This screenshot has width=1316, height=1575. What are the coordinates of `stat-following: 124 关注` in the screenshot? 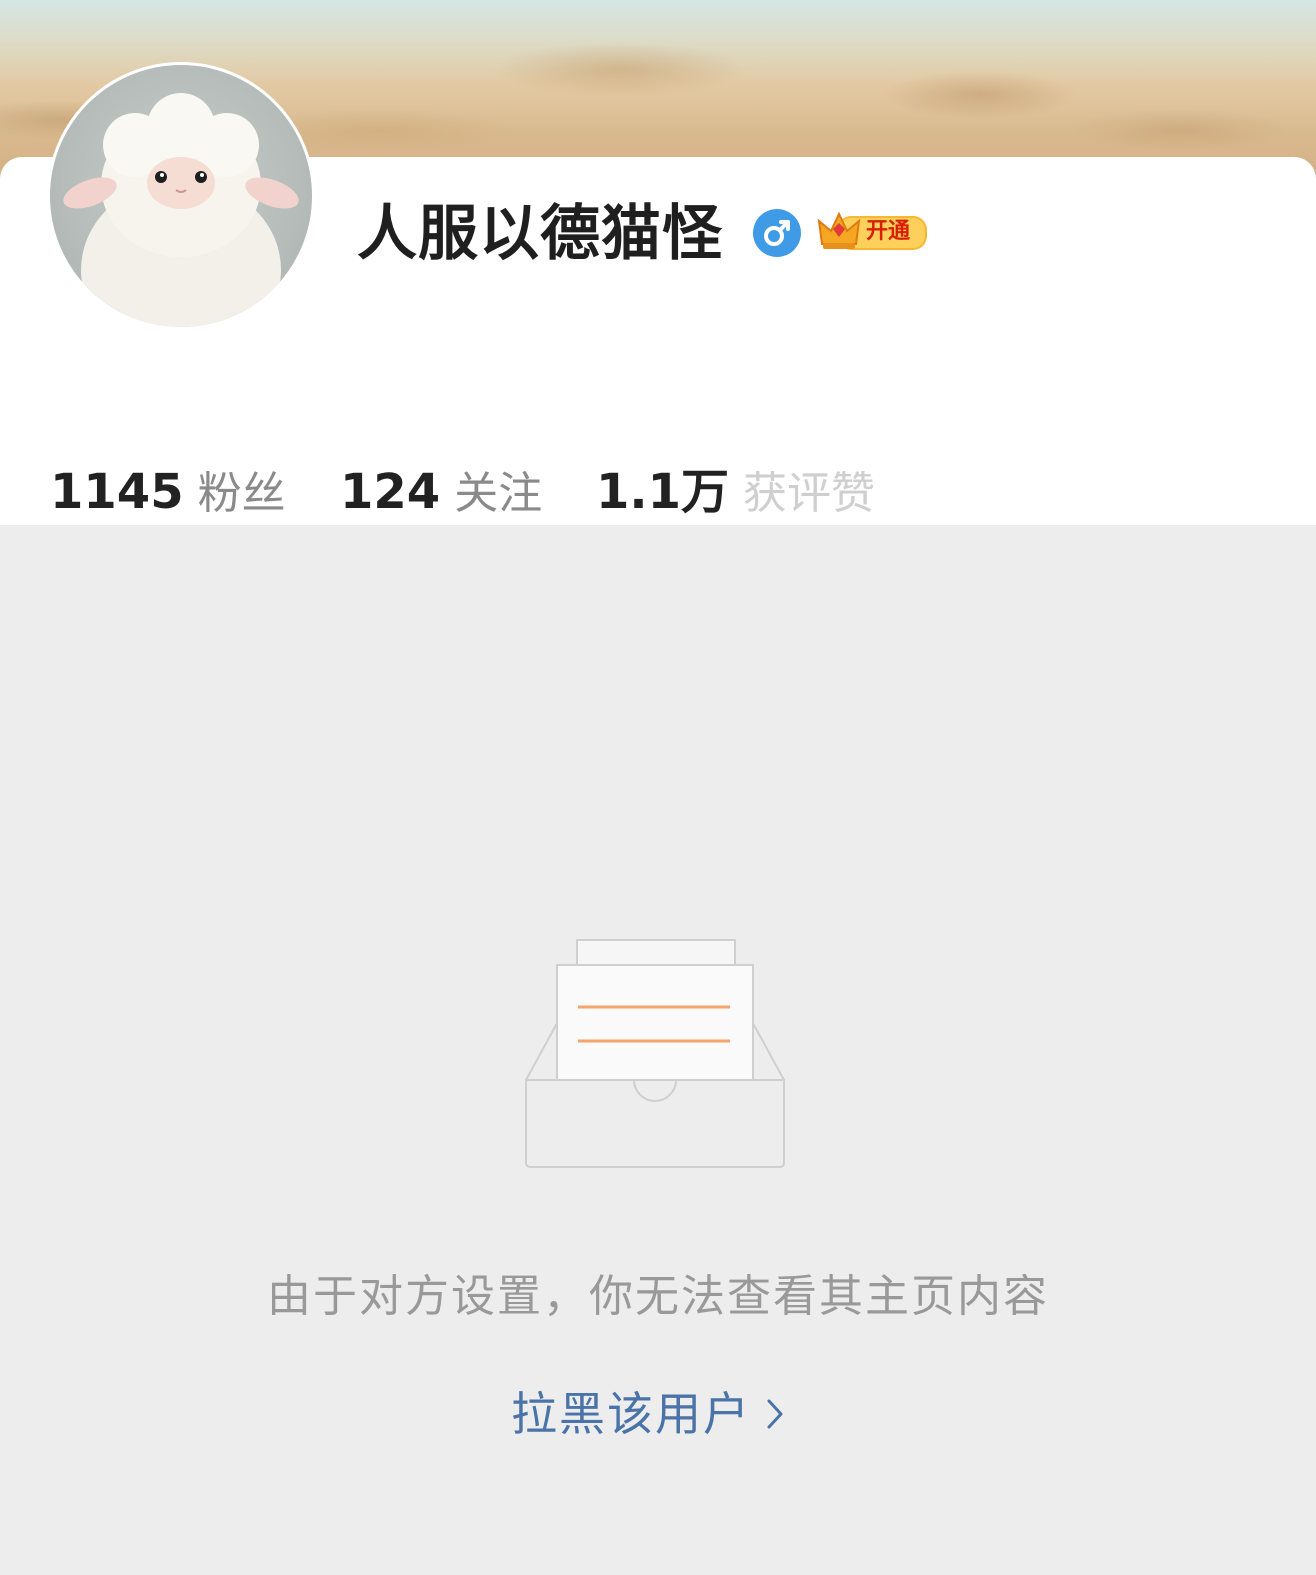 It's located at (441, 493).